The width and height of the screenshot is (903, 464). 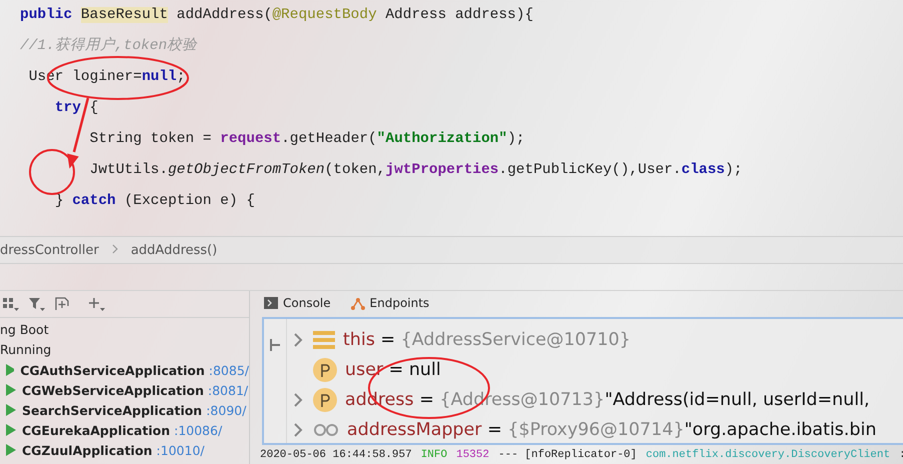 I want to click on add-icon, so click(x=97, y=304).